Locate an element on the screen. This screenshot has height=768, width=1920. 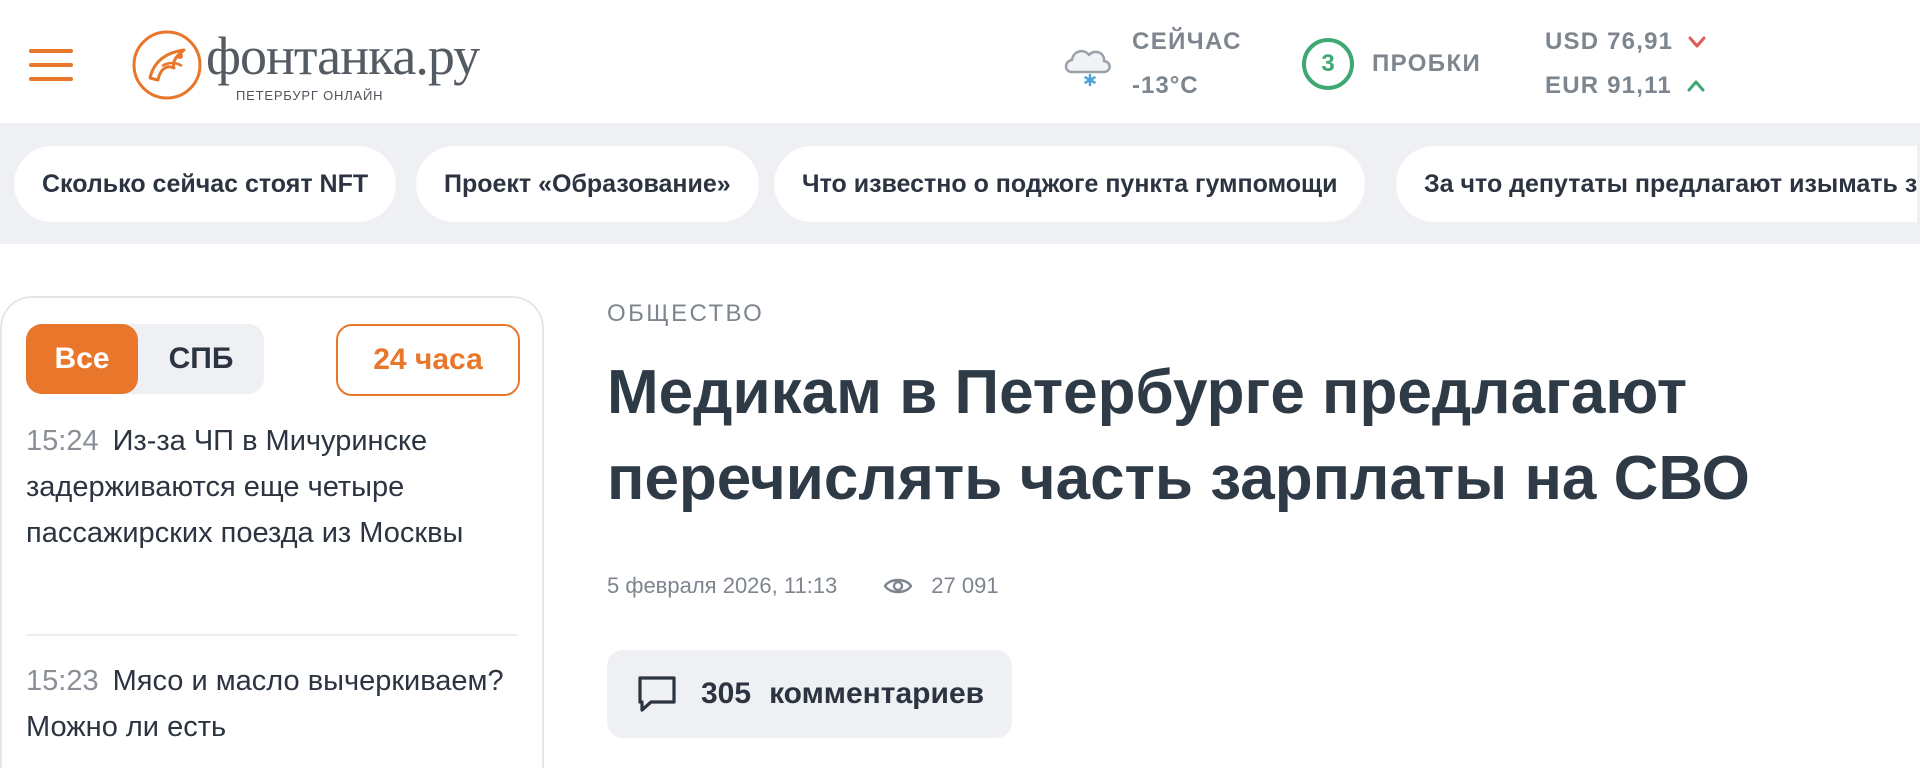
eye-icon is located at coordinates (898, 586).